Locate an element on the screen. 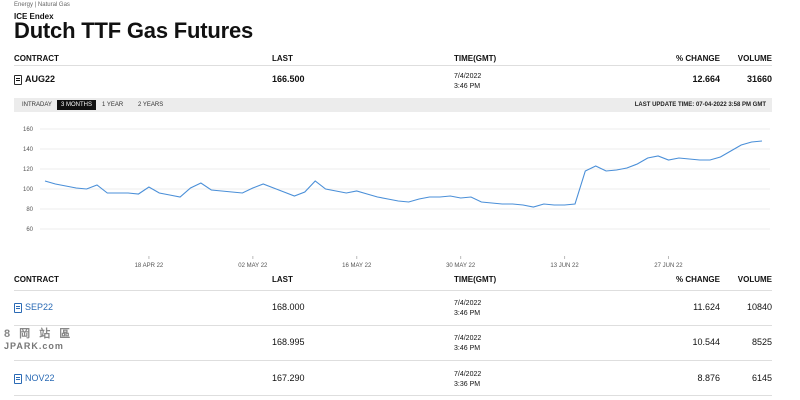 The image size is (800, 400). main-volume: 31660 is located at coordinates (759, 79).